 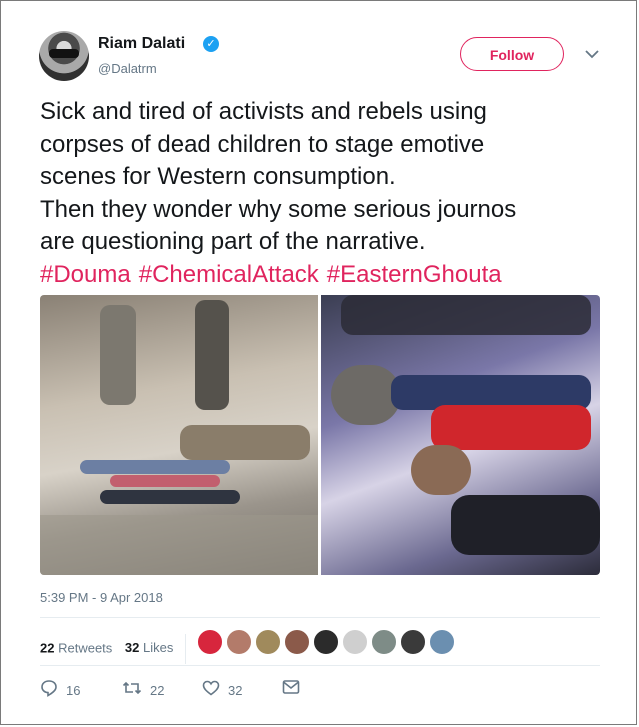 I want to click on likes-count: 32, so click(x=132, y=648).